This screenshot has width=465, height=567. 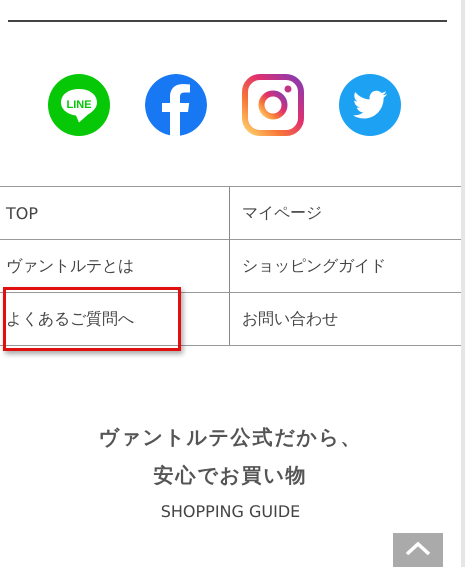 I want to click on nav-link: マイページ, so click(x=282, y=213).